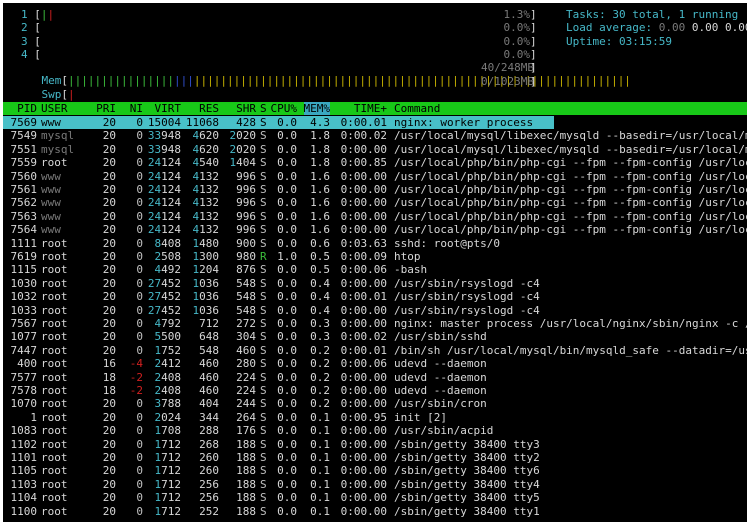 The height and width of the screenshot is (528, 752). Describe the element at coordinates (507, 81) in the screenshot. I see `swp-value: 0/1023MB` at that location.